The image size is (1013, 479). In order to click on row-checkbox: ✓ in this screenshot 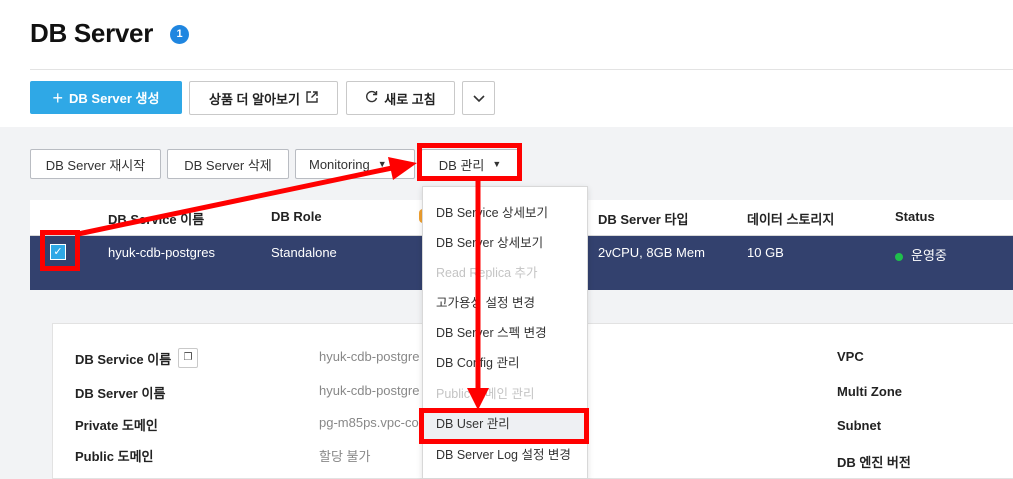, I will do `click(58, 252)`.